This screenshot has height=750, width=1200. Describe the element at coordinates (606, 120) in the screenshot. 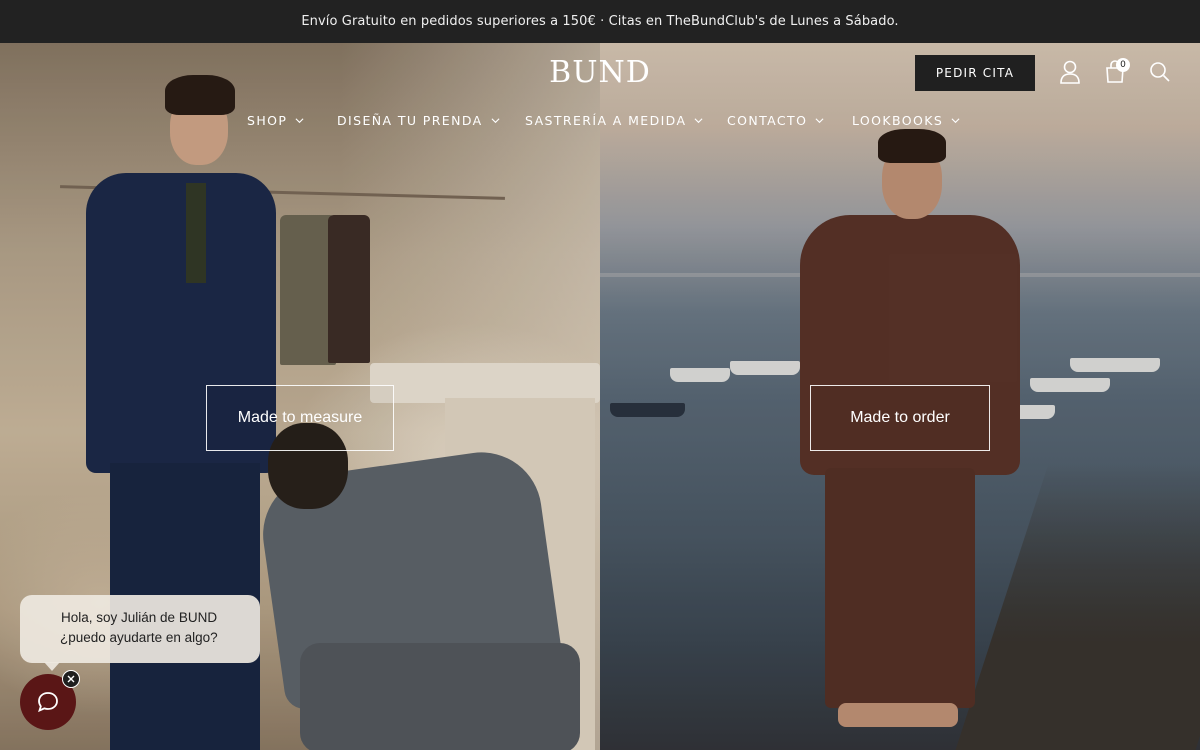

I see `nav-item-label: SASTRERÍA A MEDIDA` at that location.